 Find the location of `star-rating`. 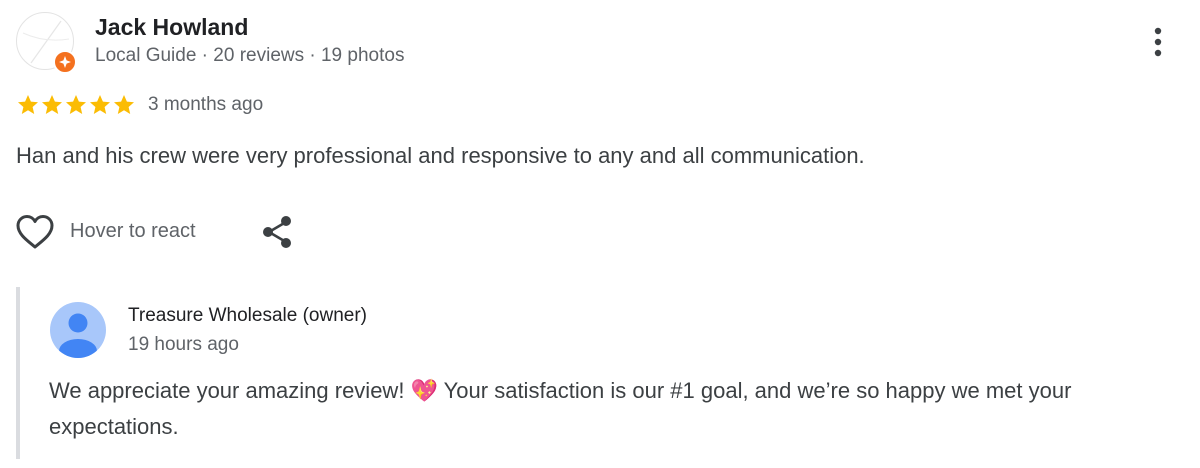

star-rating is located at coordinates (76, 105).